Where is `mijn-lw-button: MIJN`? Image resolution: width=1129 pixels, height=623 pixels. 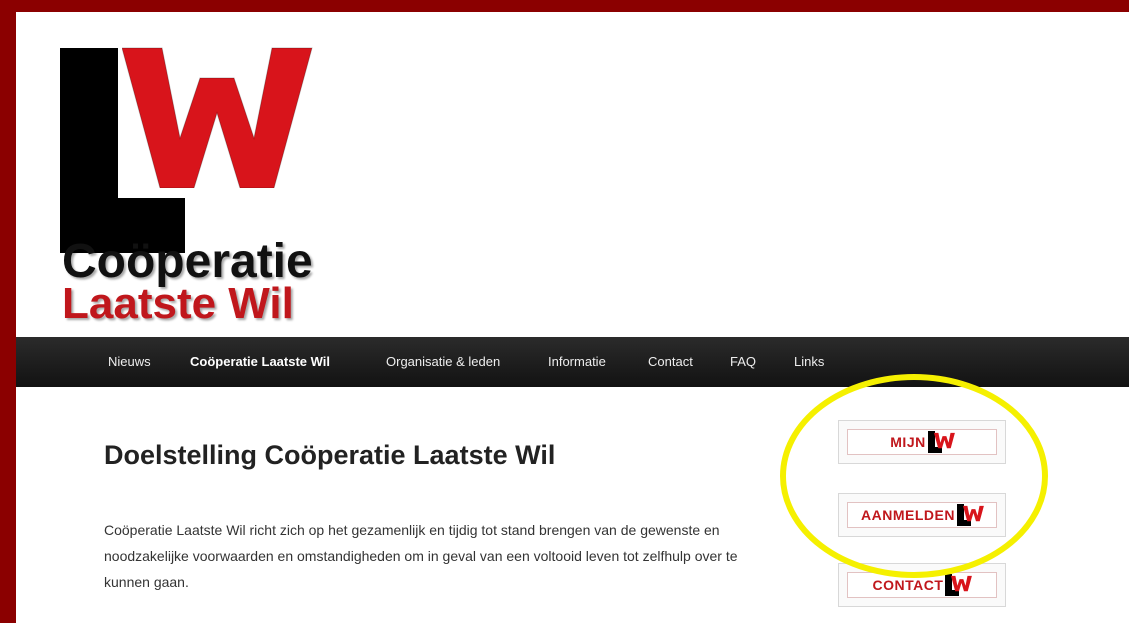 mijn-lw-button: MIJN is located at coordinates (922, 442).